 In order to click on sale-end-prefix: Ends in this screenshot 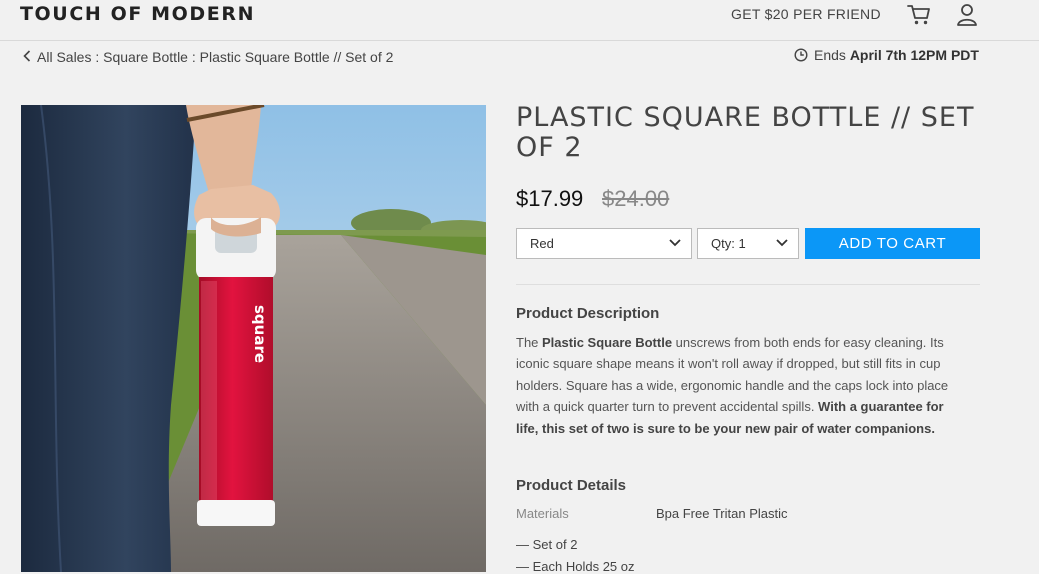, I will do `click(830, 55)`.